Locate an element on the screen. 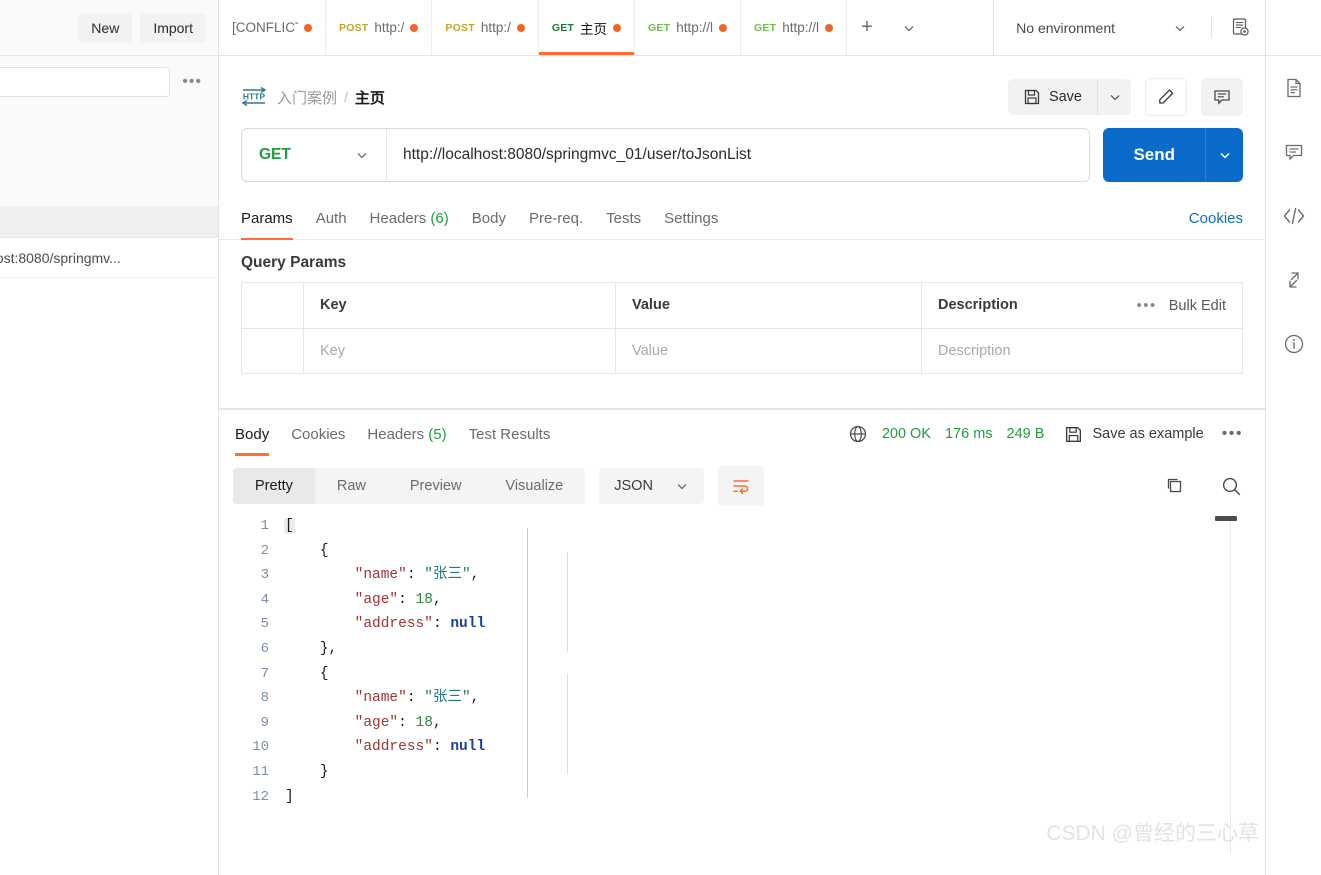  column-header-value: Value is located at coordinates (769, 305).